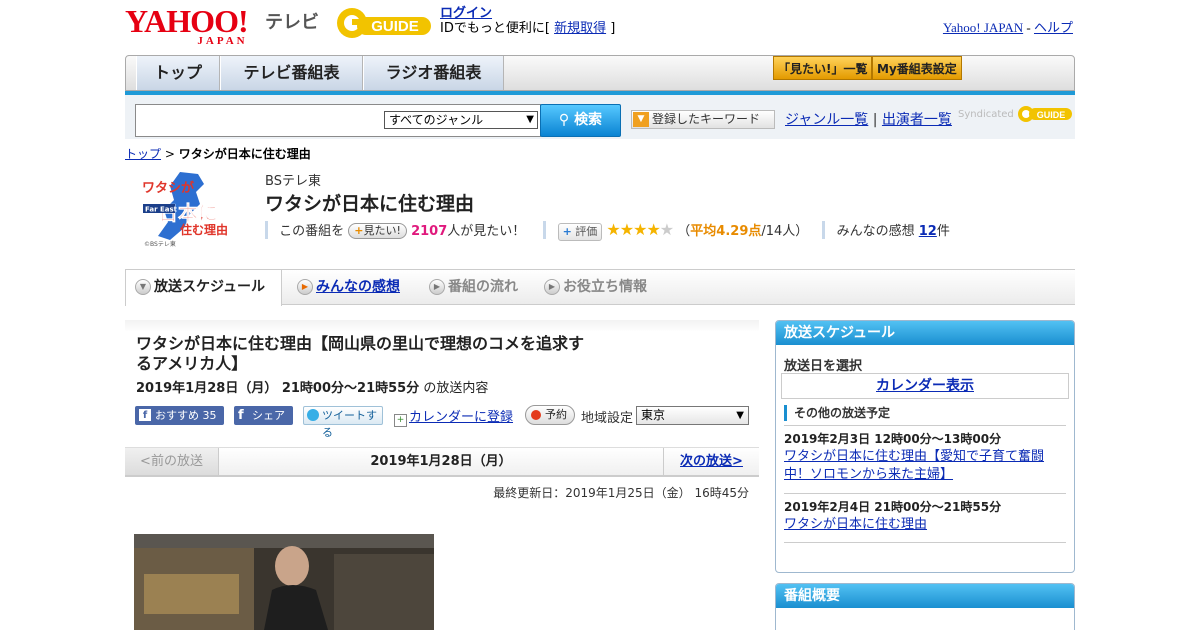  What do you see at coordinates (377, 231) in the screenshot?
I see `mitai-button: +見たい!` at bounding box center [377, 231].